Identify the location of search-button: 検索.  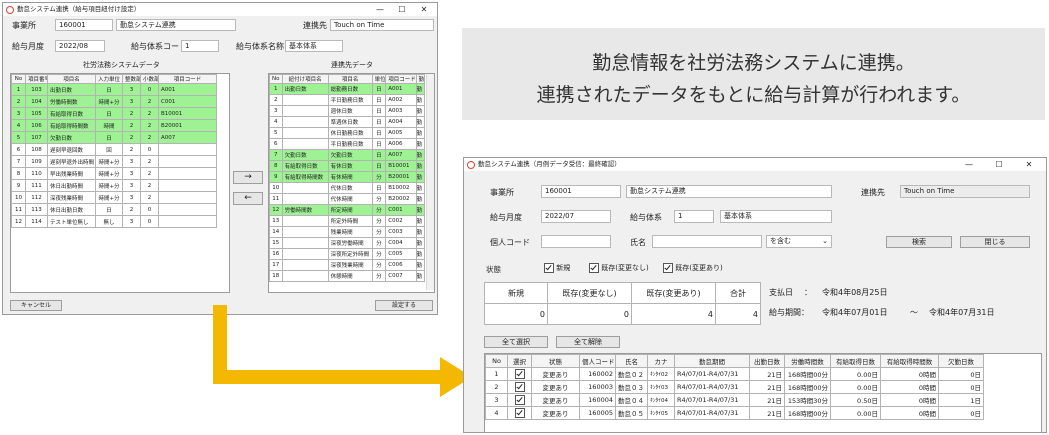
(919, 242).